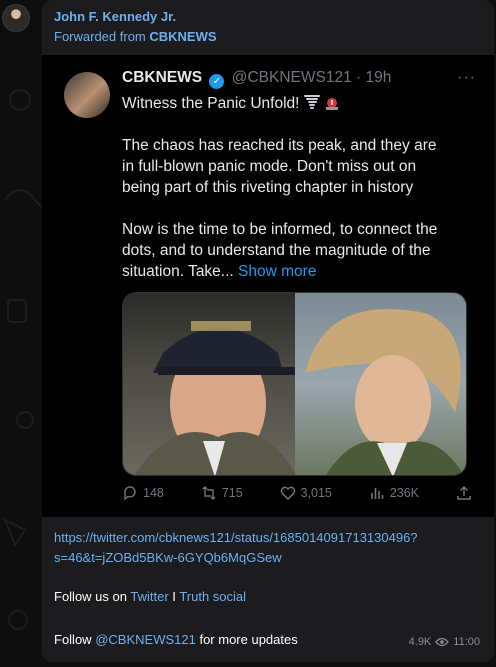  I want to click on more-options-icon: ···, so click(466, 78).